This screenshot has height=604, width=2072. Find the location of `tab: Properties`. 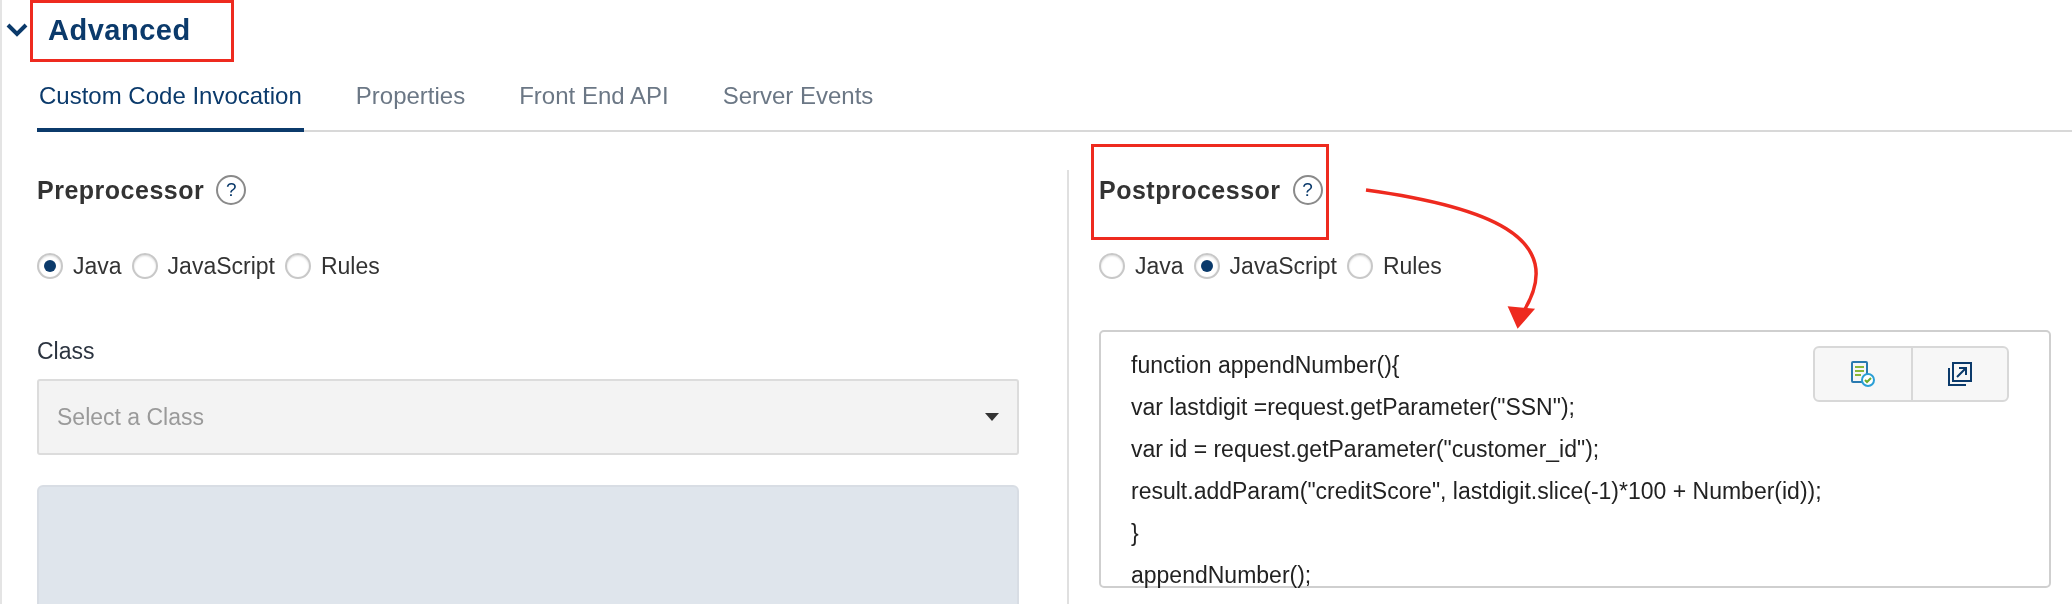

tab: Properties is located at coordinates (410, 101).